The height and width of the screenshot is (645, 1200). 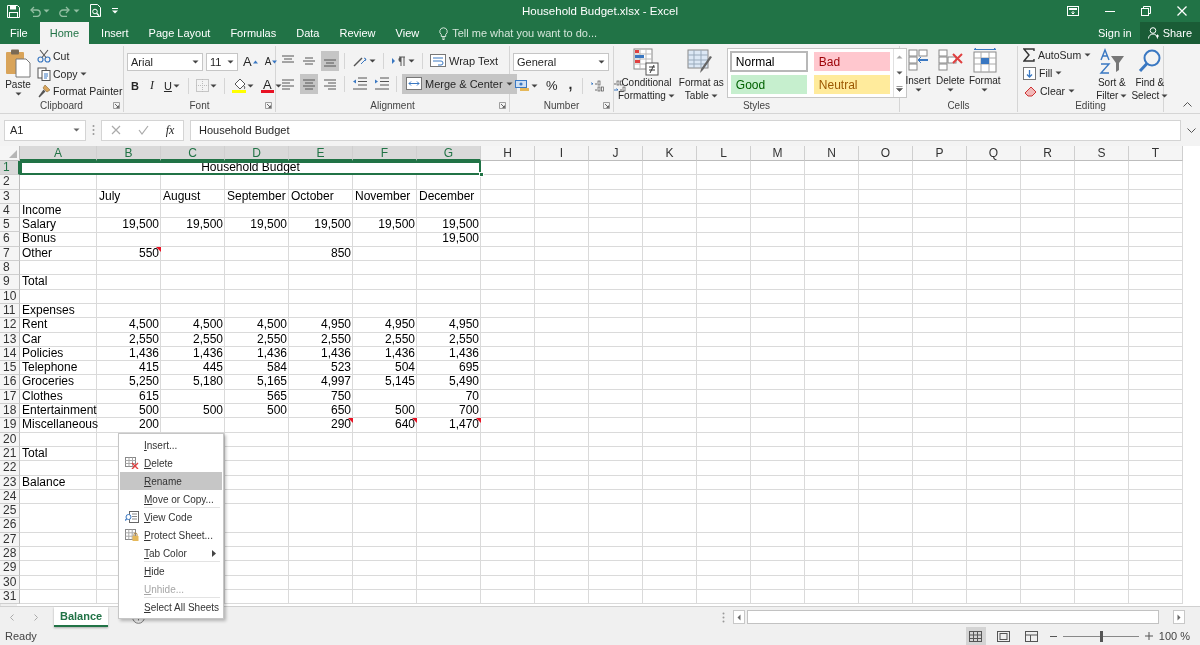 What do you see at coordinates (464, 60) in the screenshot?
I see `wrap-text-button: Wrap Text` at bounding box center [464, 60].